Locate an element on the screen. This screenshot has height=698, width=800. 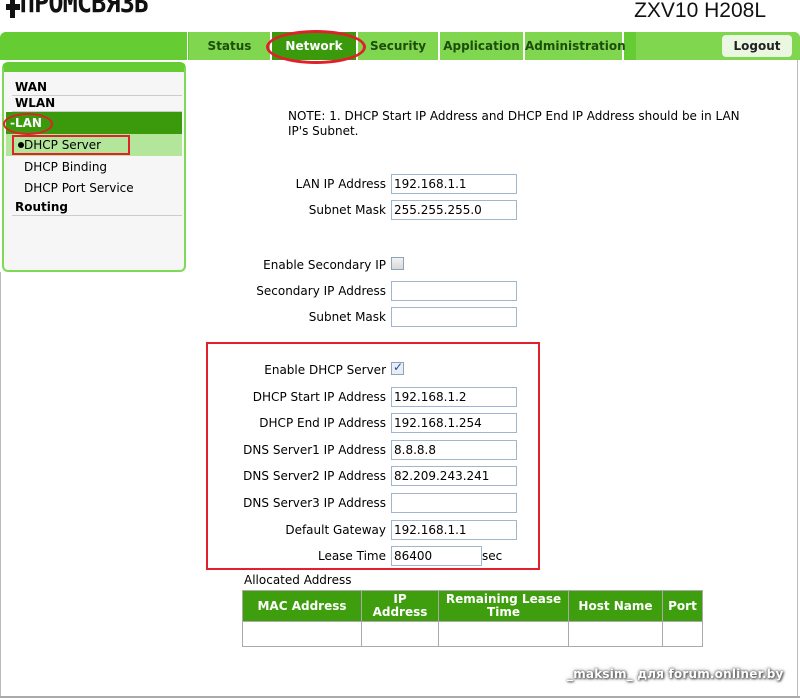
subnet-mask-row: Subnet Mask is located at coordinates (365, 210).